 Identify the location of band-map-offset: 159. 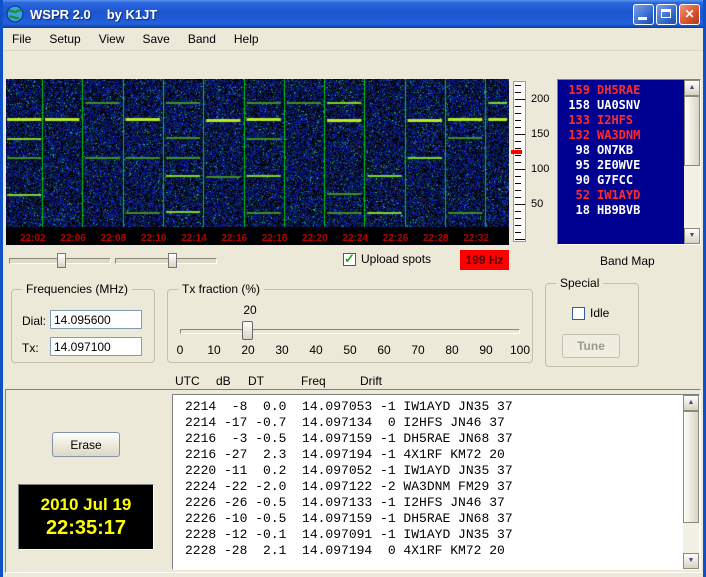
(579, 90).